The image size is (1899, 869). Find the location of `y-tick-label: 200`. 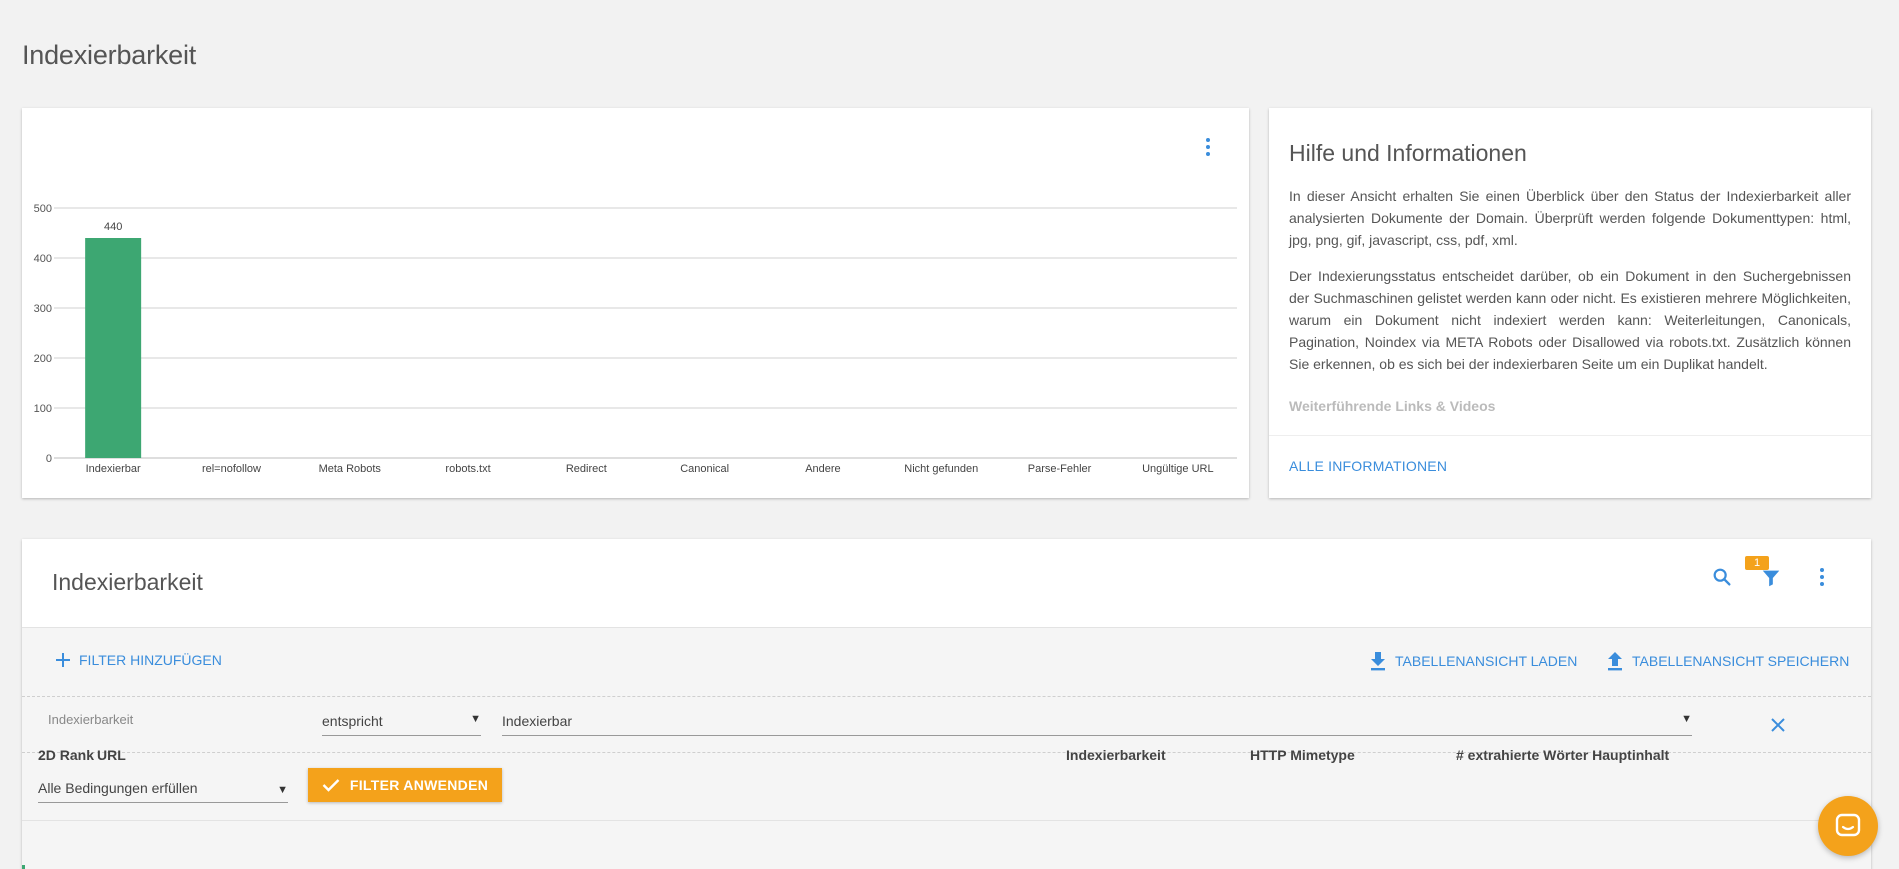

y-tick-label: 200 is located at coordinates (43, 359).